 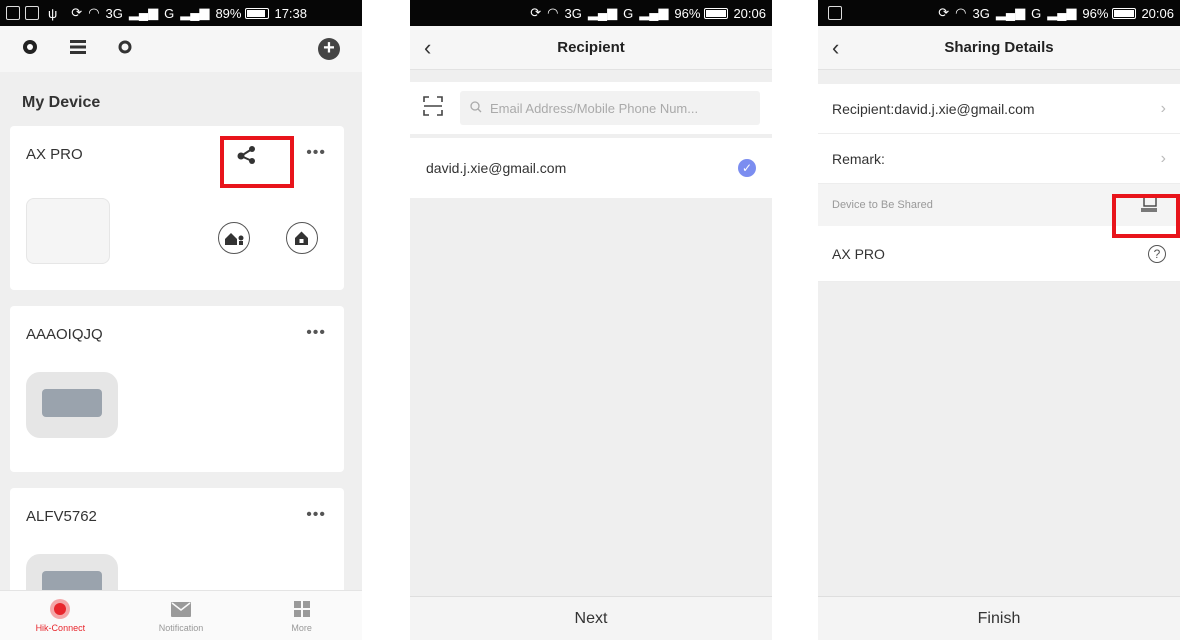 What do you see at coordinates (60, 628) in the screenshot?
I see `tab-label: Hik-Connect` at bounding box center [60, 628].